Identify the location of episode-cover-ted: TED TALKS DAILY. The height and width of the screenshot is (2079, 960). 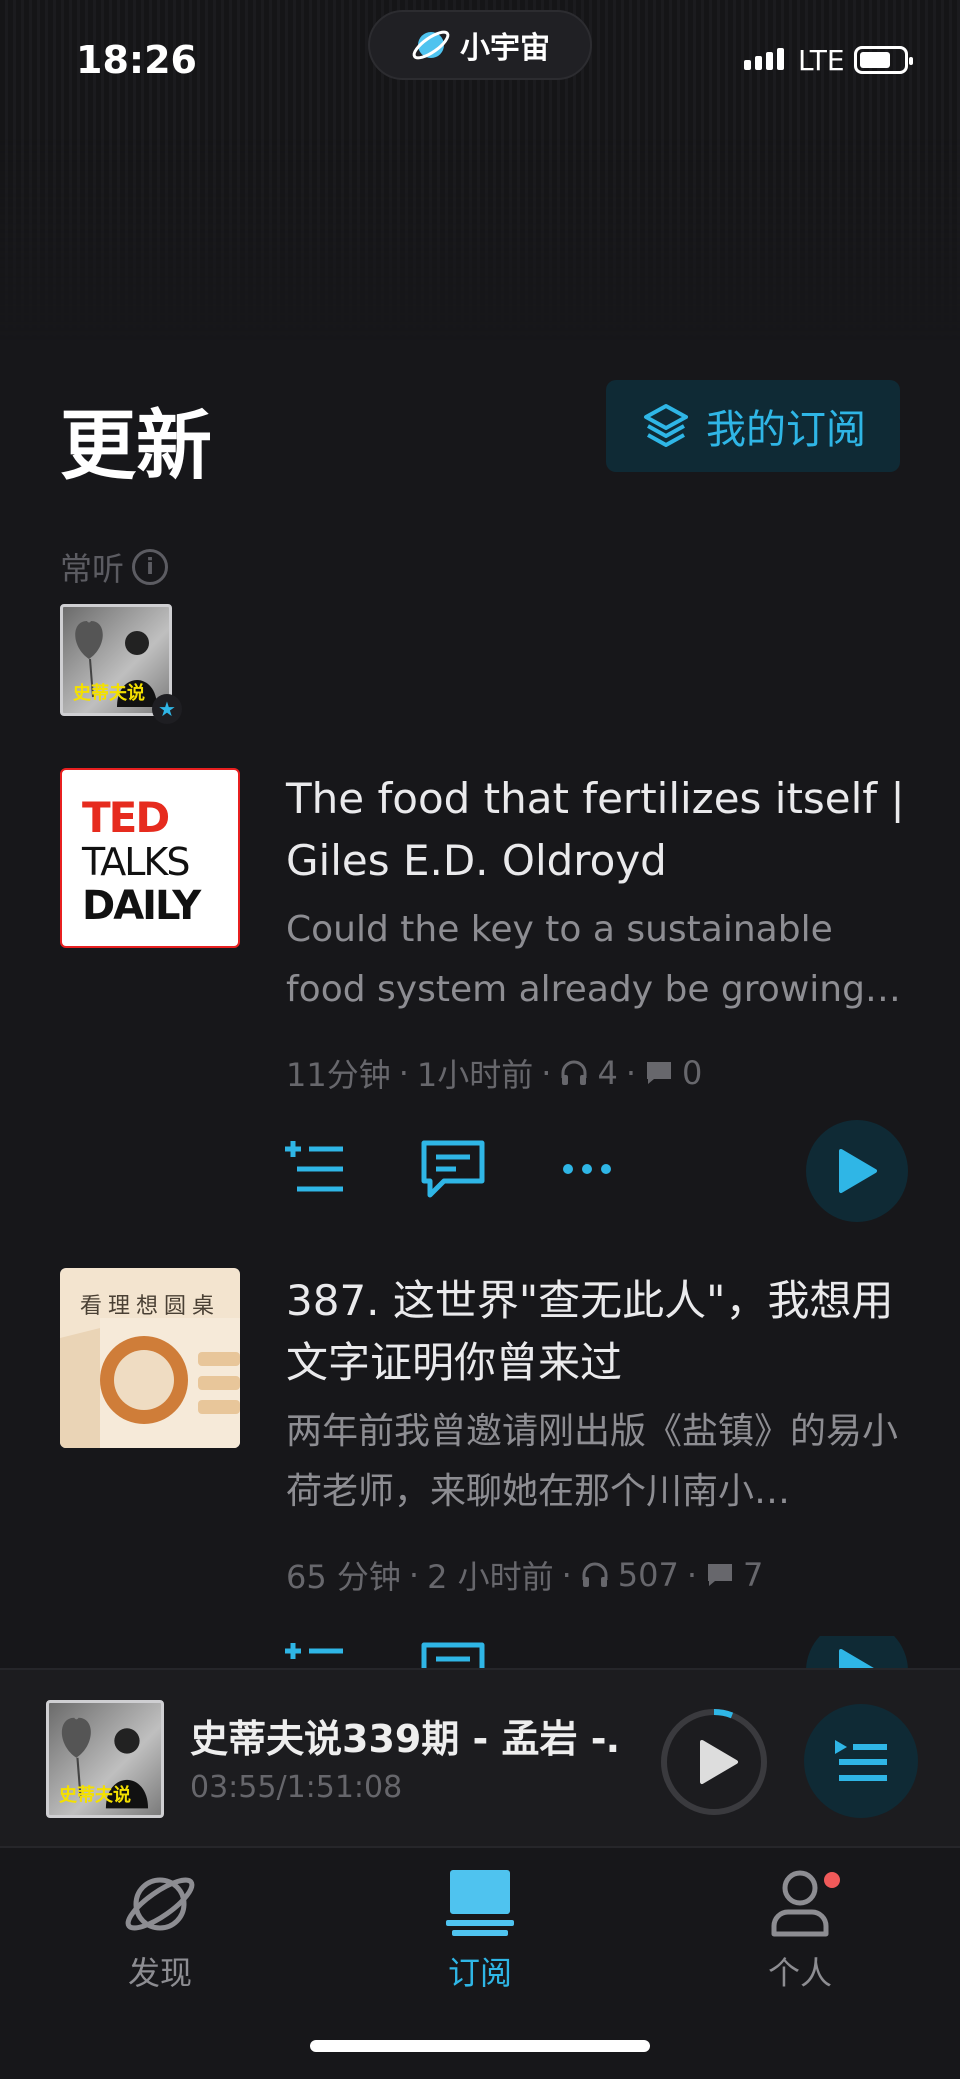
(150, 858).